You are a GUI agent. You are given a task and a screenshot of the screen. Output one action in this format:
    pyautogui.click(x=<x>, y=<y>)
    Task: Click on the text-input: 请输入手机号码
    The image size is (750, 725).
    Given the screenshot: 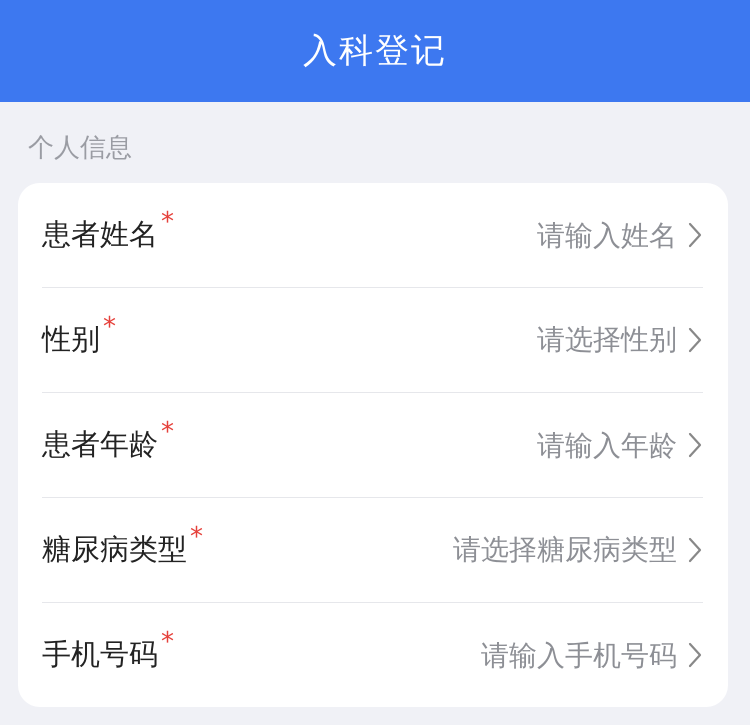 What is the action you would take?
    pyautogui.click(x=572, y=655)
    